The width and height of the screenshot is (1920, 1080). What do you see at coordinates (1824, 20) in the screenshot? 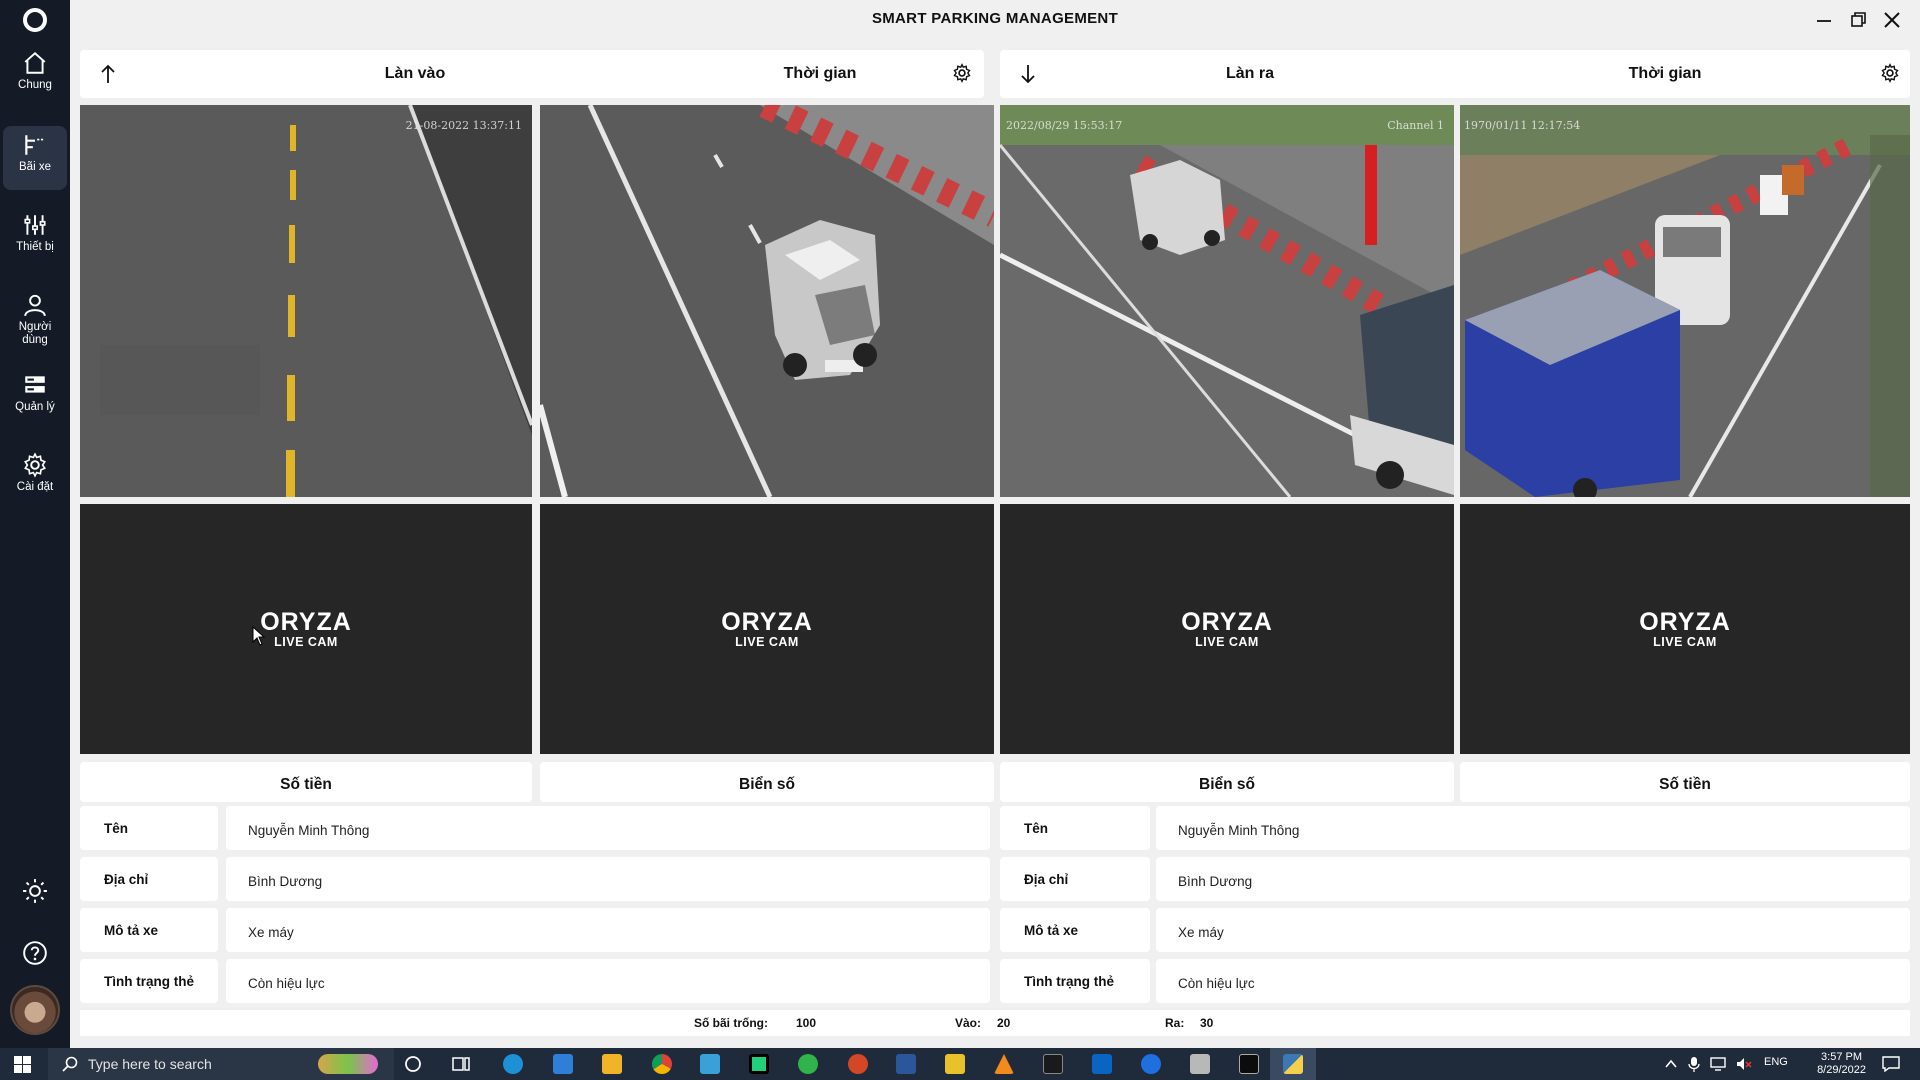
I see `minimize-icon` at bounding box center [1824, 20].